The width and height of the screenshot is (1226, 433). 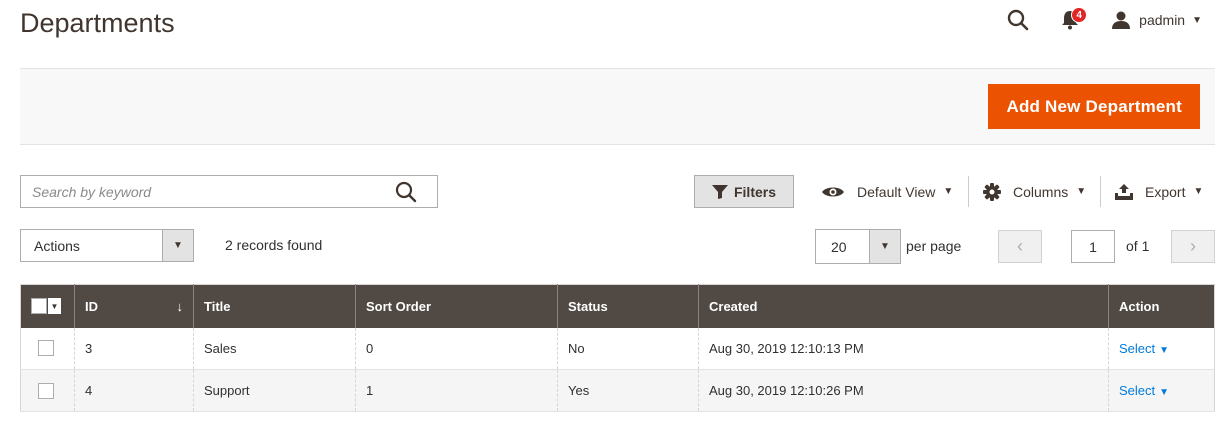 What do you see at coordinates (217, 306) in the screenshot?
I see `column-header-label: Title` at bounding box center [217, 306].